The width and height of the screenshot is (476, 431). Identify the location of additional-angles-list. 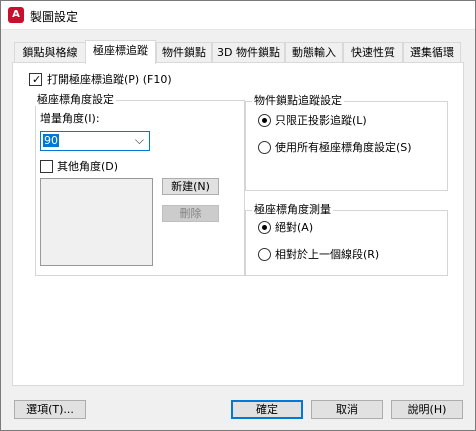
(96, 222).